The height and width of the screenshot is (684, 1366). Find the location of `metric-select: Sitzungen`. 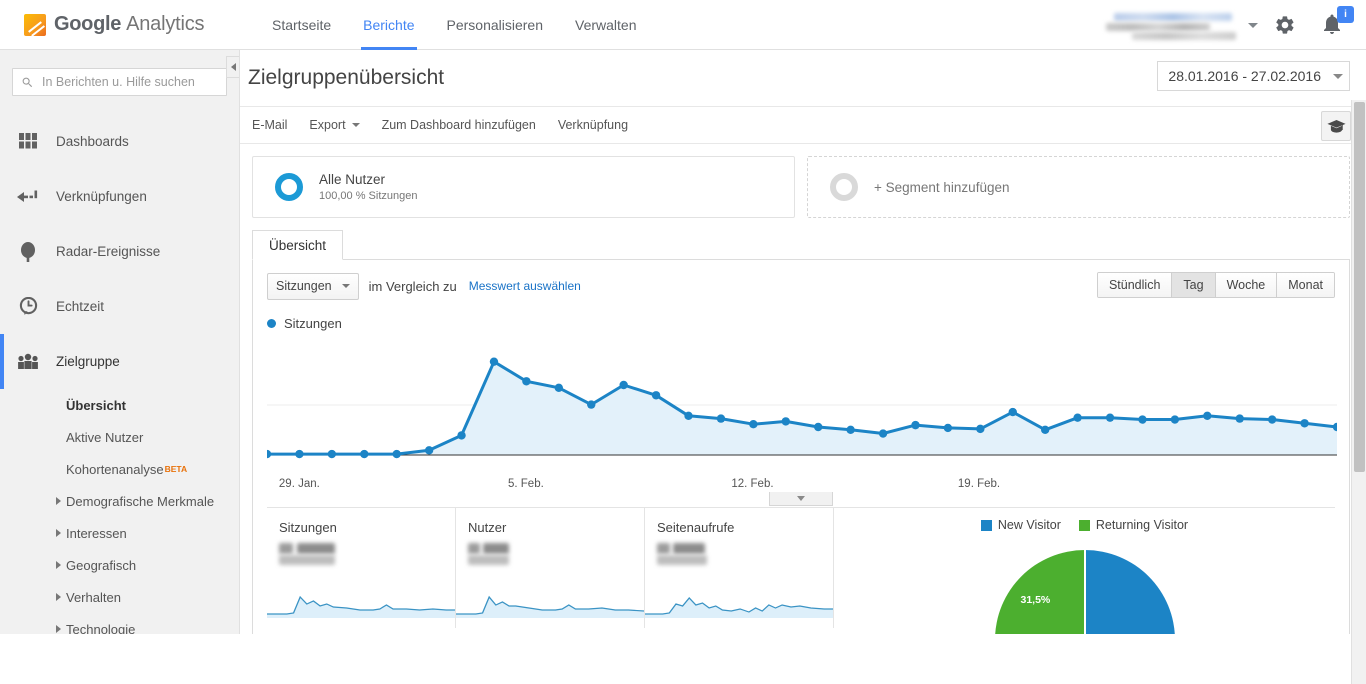

metric-select: Sitzungen is located at coordinates (313, 286).